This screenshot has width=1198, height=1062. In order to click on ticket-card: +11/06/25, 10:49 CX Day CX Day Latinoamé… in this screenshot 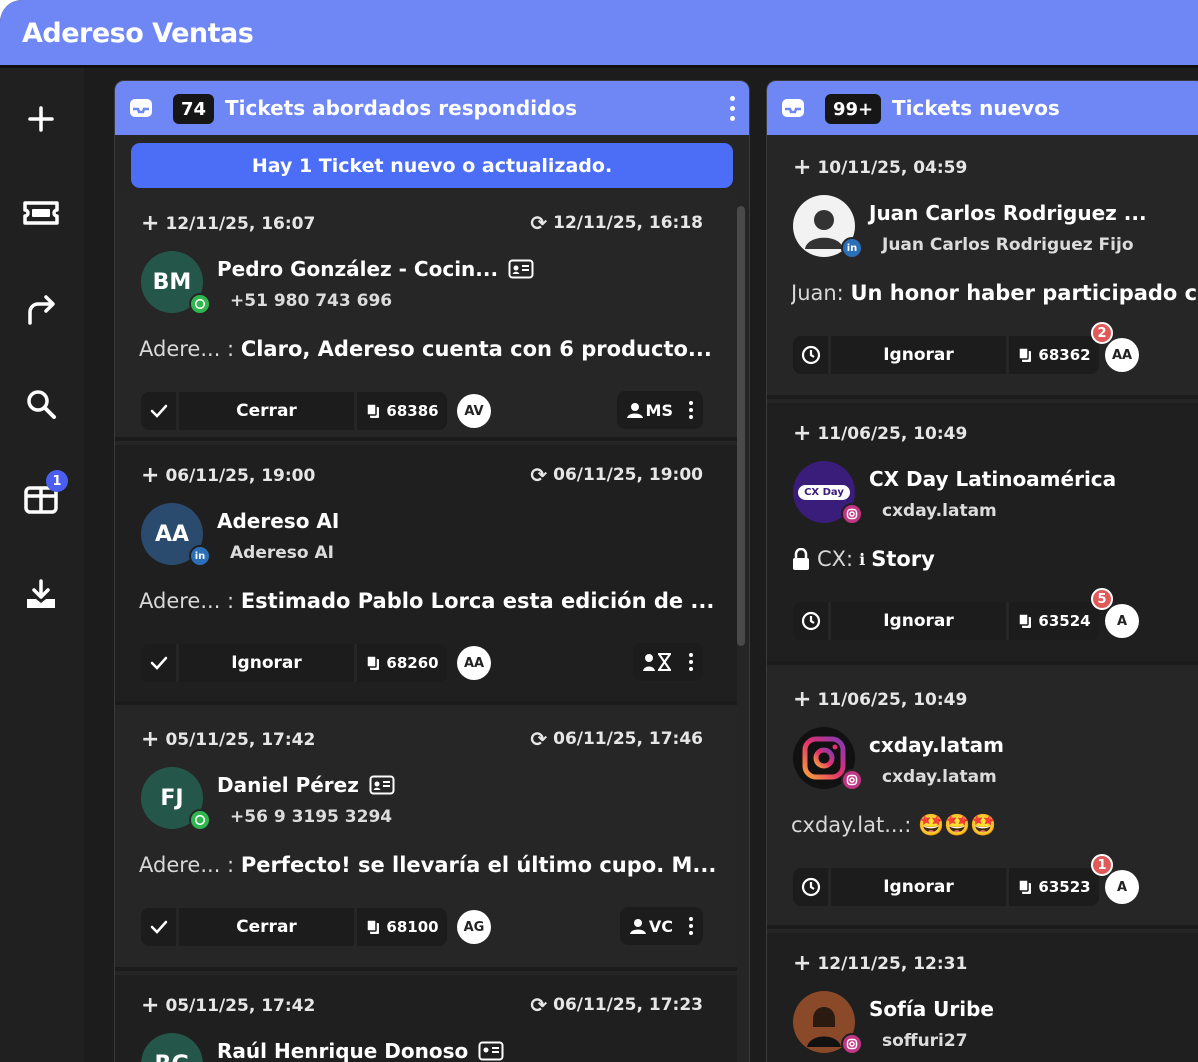, I will do `click(982, 534)`.